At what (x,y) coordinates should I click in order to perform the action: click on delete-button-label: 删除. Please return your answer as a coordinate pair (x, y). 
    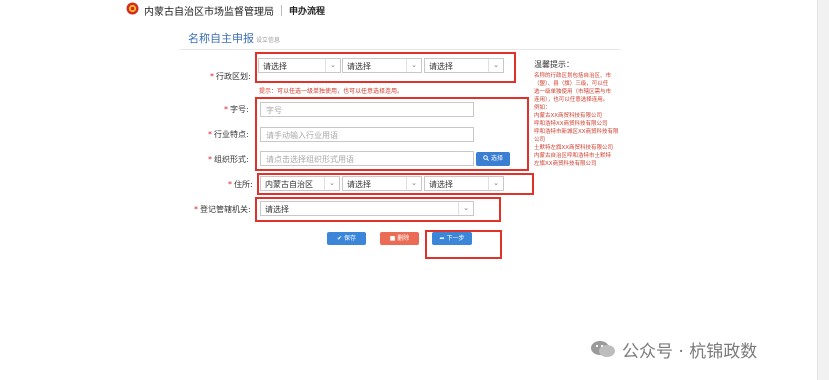
    Looking at the image, I should click on (403, 238).